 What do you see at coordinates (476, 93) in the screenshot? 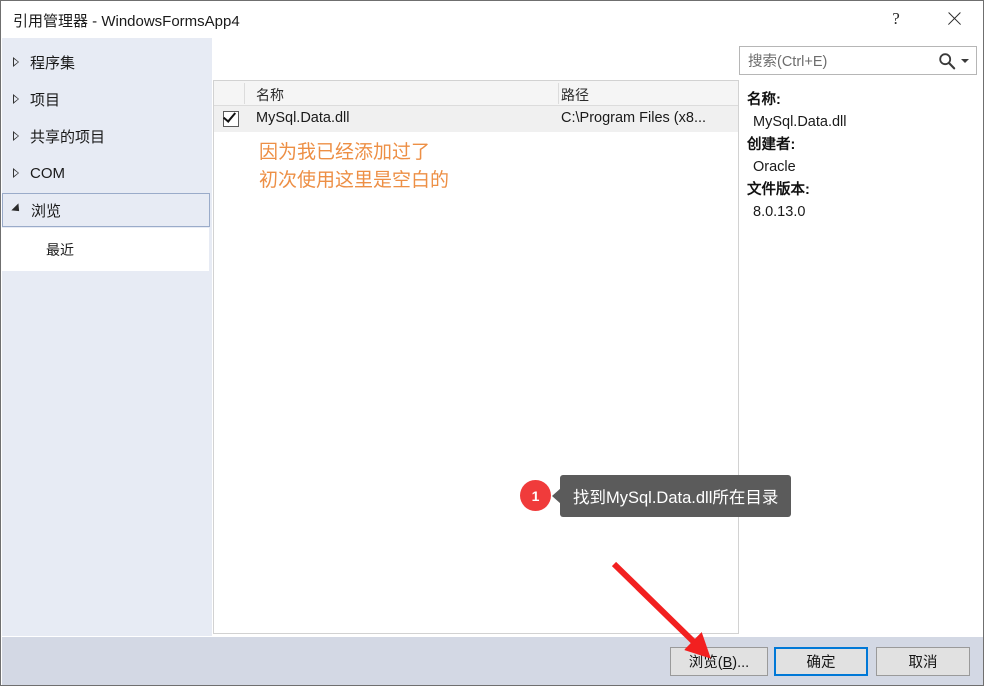
I see `list-column-headers: 名称 路径` at bounding box center [476, 93].